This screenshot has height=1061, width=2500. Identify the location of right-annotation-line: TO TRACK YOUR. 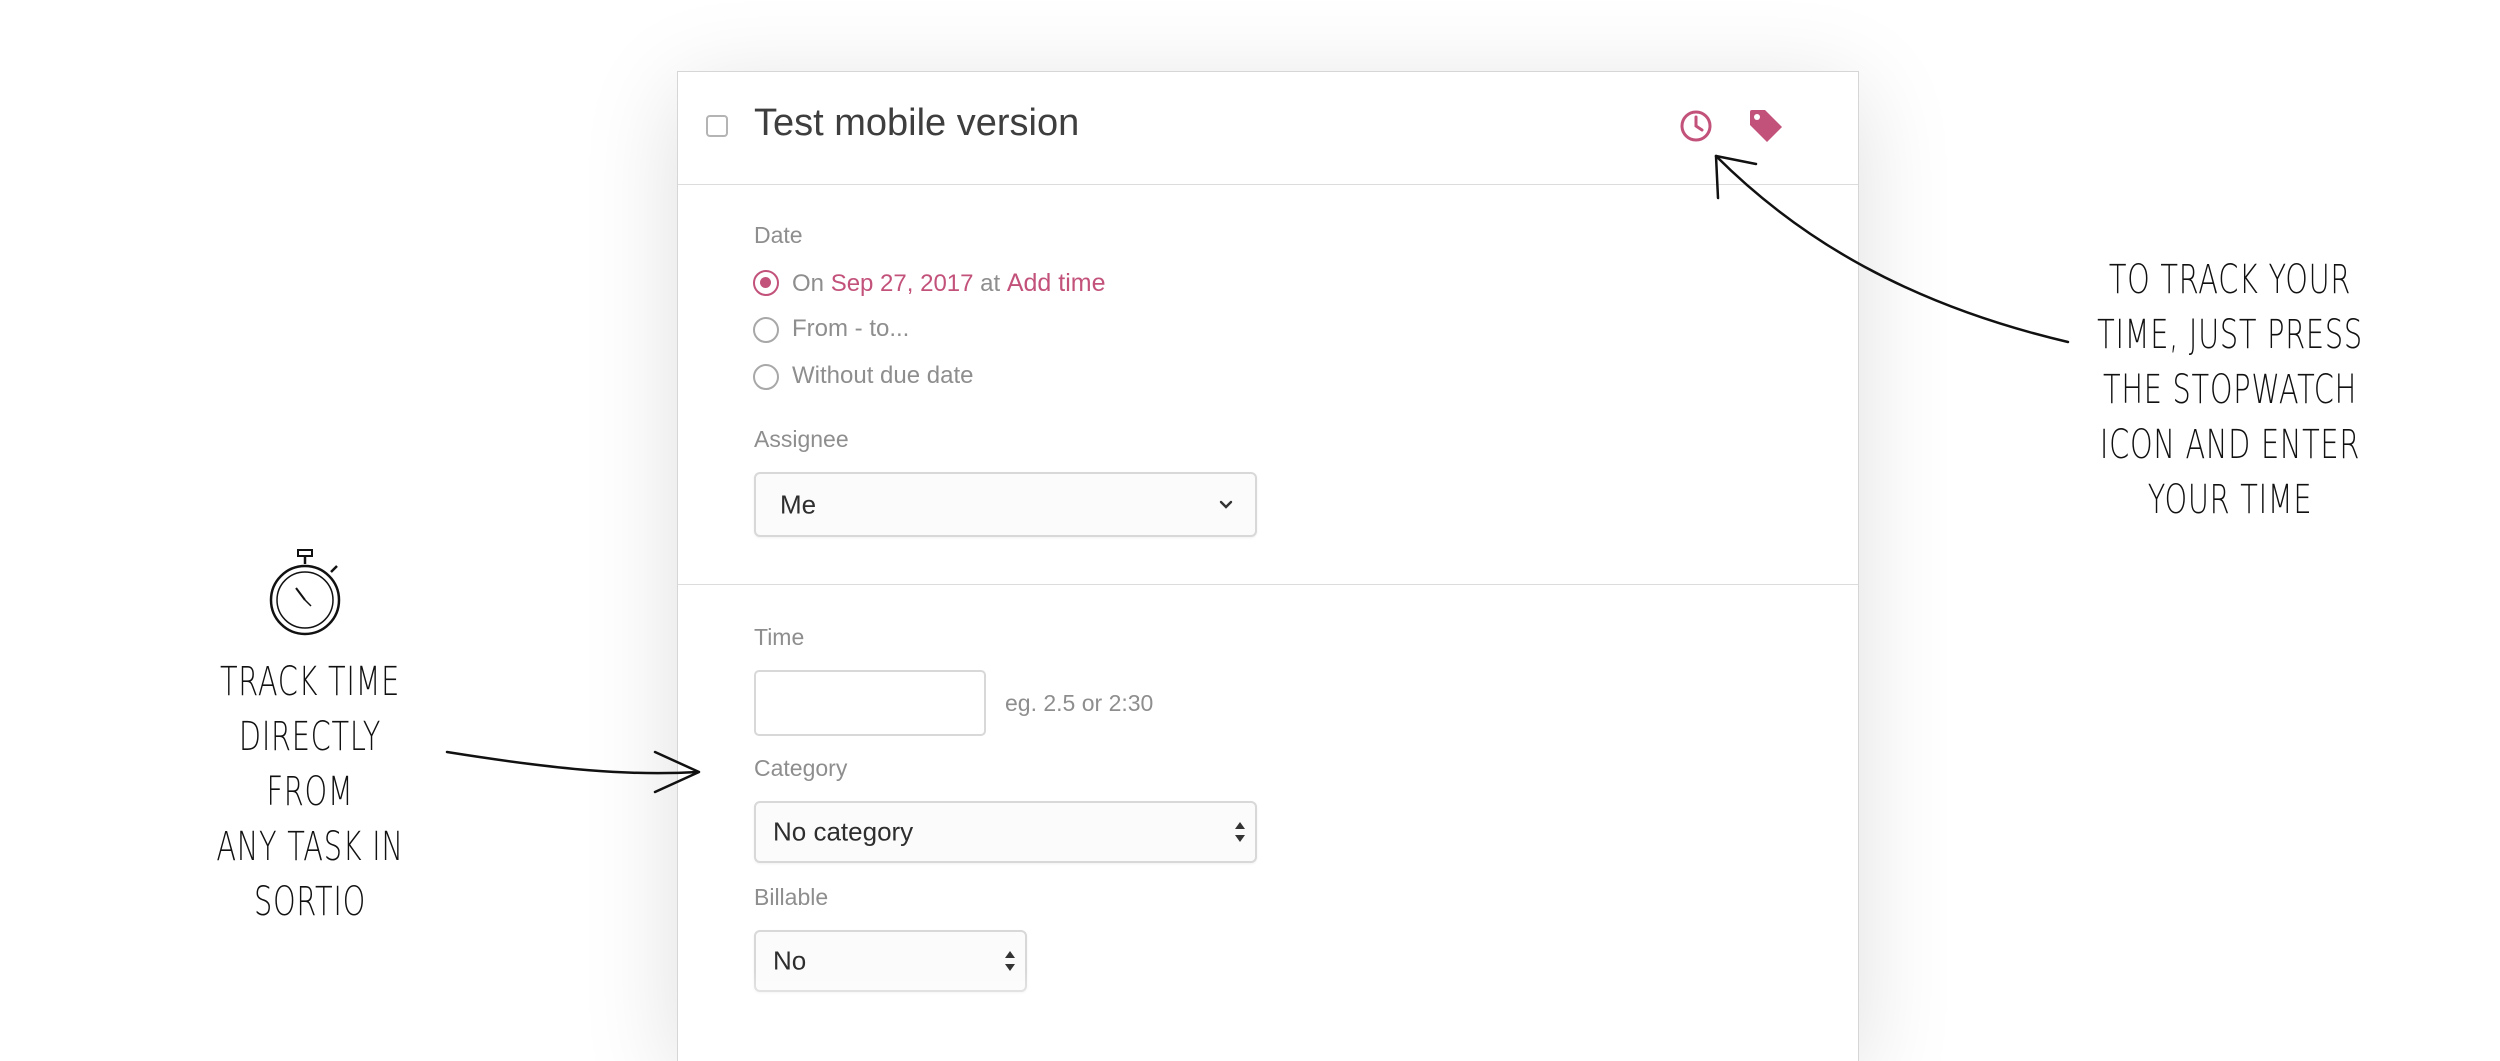
(2230, 280).